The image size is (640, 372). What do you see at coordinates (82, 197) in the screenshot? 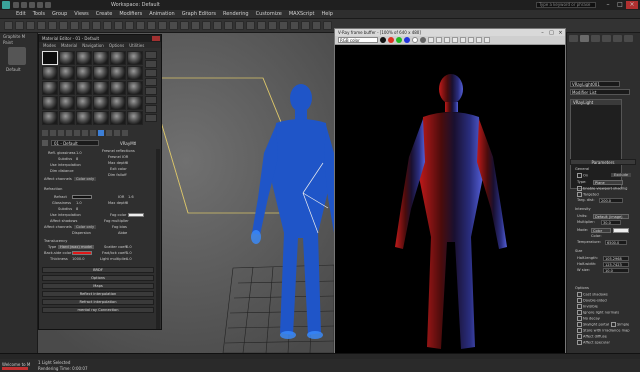
I see `refract-color-swatch` at bounding box center [82, 197].